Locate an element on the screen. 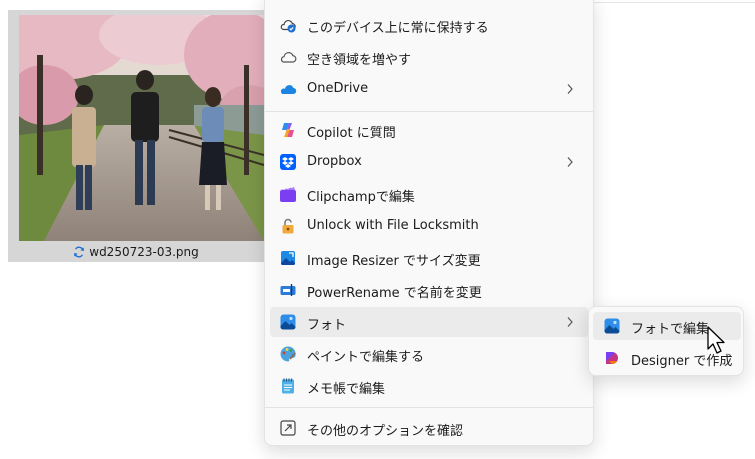 This screenshot has width=755, height=459. more-options-icon is located at coordinates (288, 428).